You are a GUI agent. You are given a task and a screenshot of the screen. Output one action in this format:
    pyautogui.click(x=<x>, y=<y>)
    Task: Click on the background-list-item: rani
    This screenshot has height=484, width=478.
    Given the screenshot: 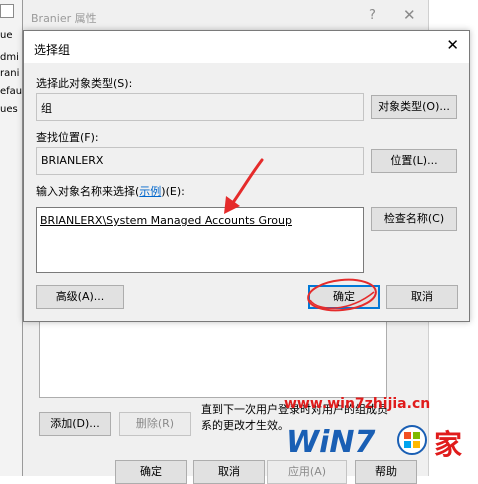 What is the action you would take?
    pyautogui.click(x=10, y=73)
    